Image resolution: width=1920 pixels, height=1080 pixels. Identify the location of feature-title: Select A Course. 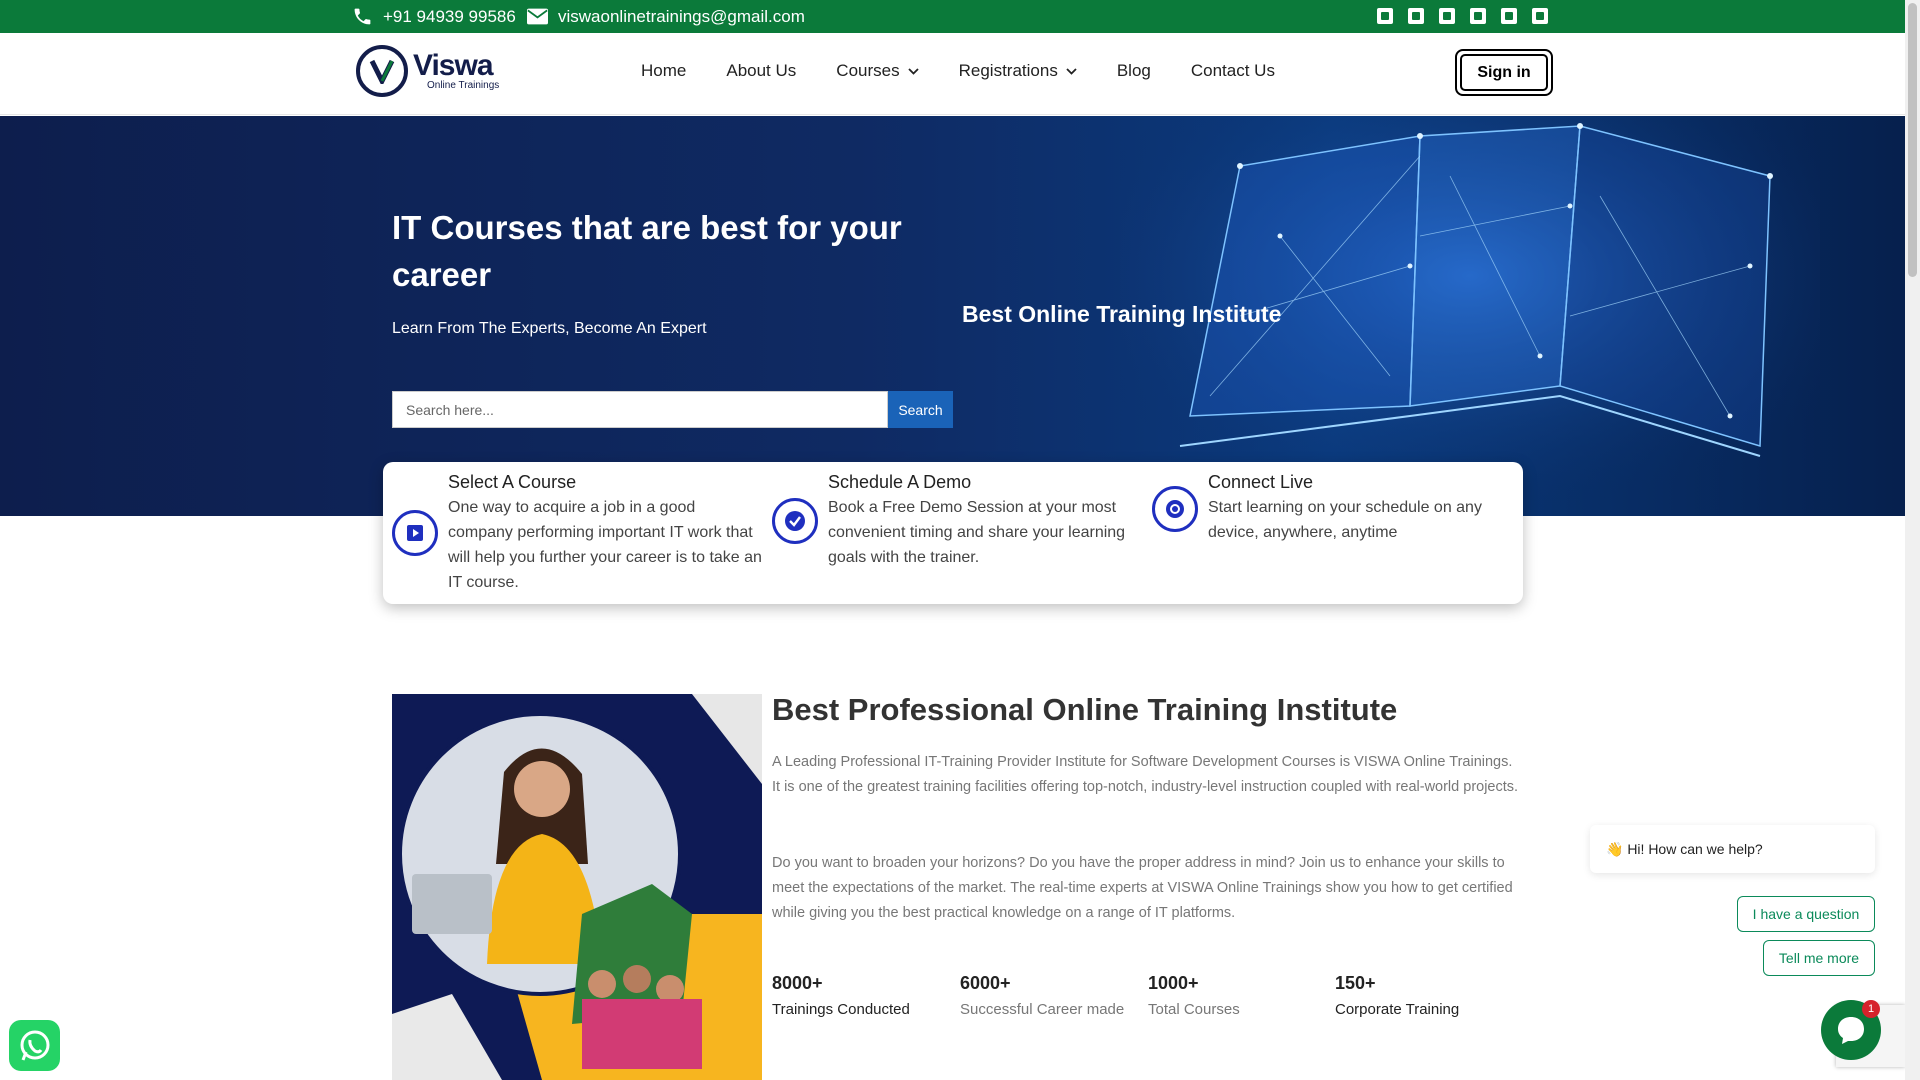
(512, 482).